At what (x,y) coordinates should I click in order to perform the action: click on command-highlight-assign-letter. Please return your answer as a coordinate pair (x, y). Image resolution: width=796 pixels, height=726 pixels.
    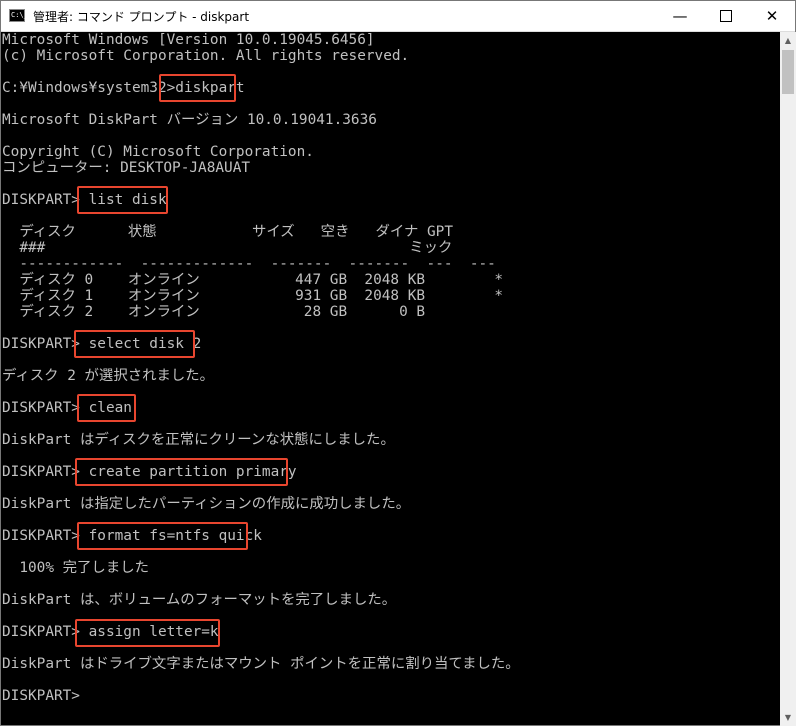
    Looking at the image, I should click on (147, 633).